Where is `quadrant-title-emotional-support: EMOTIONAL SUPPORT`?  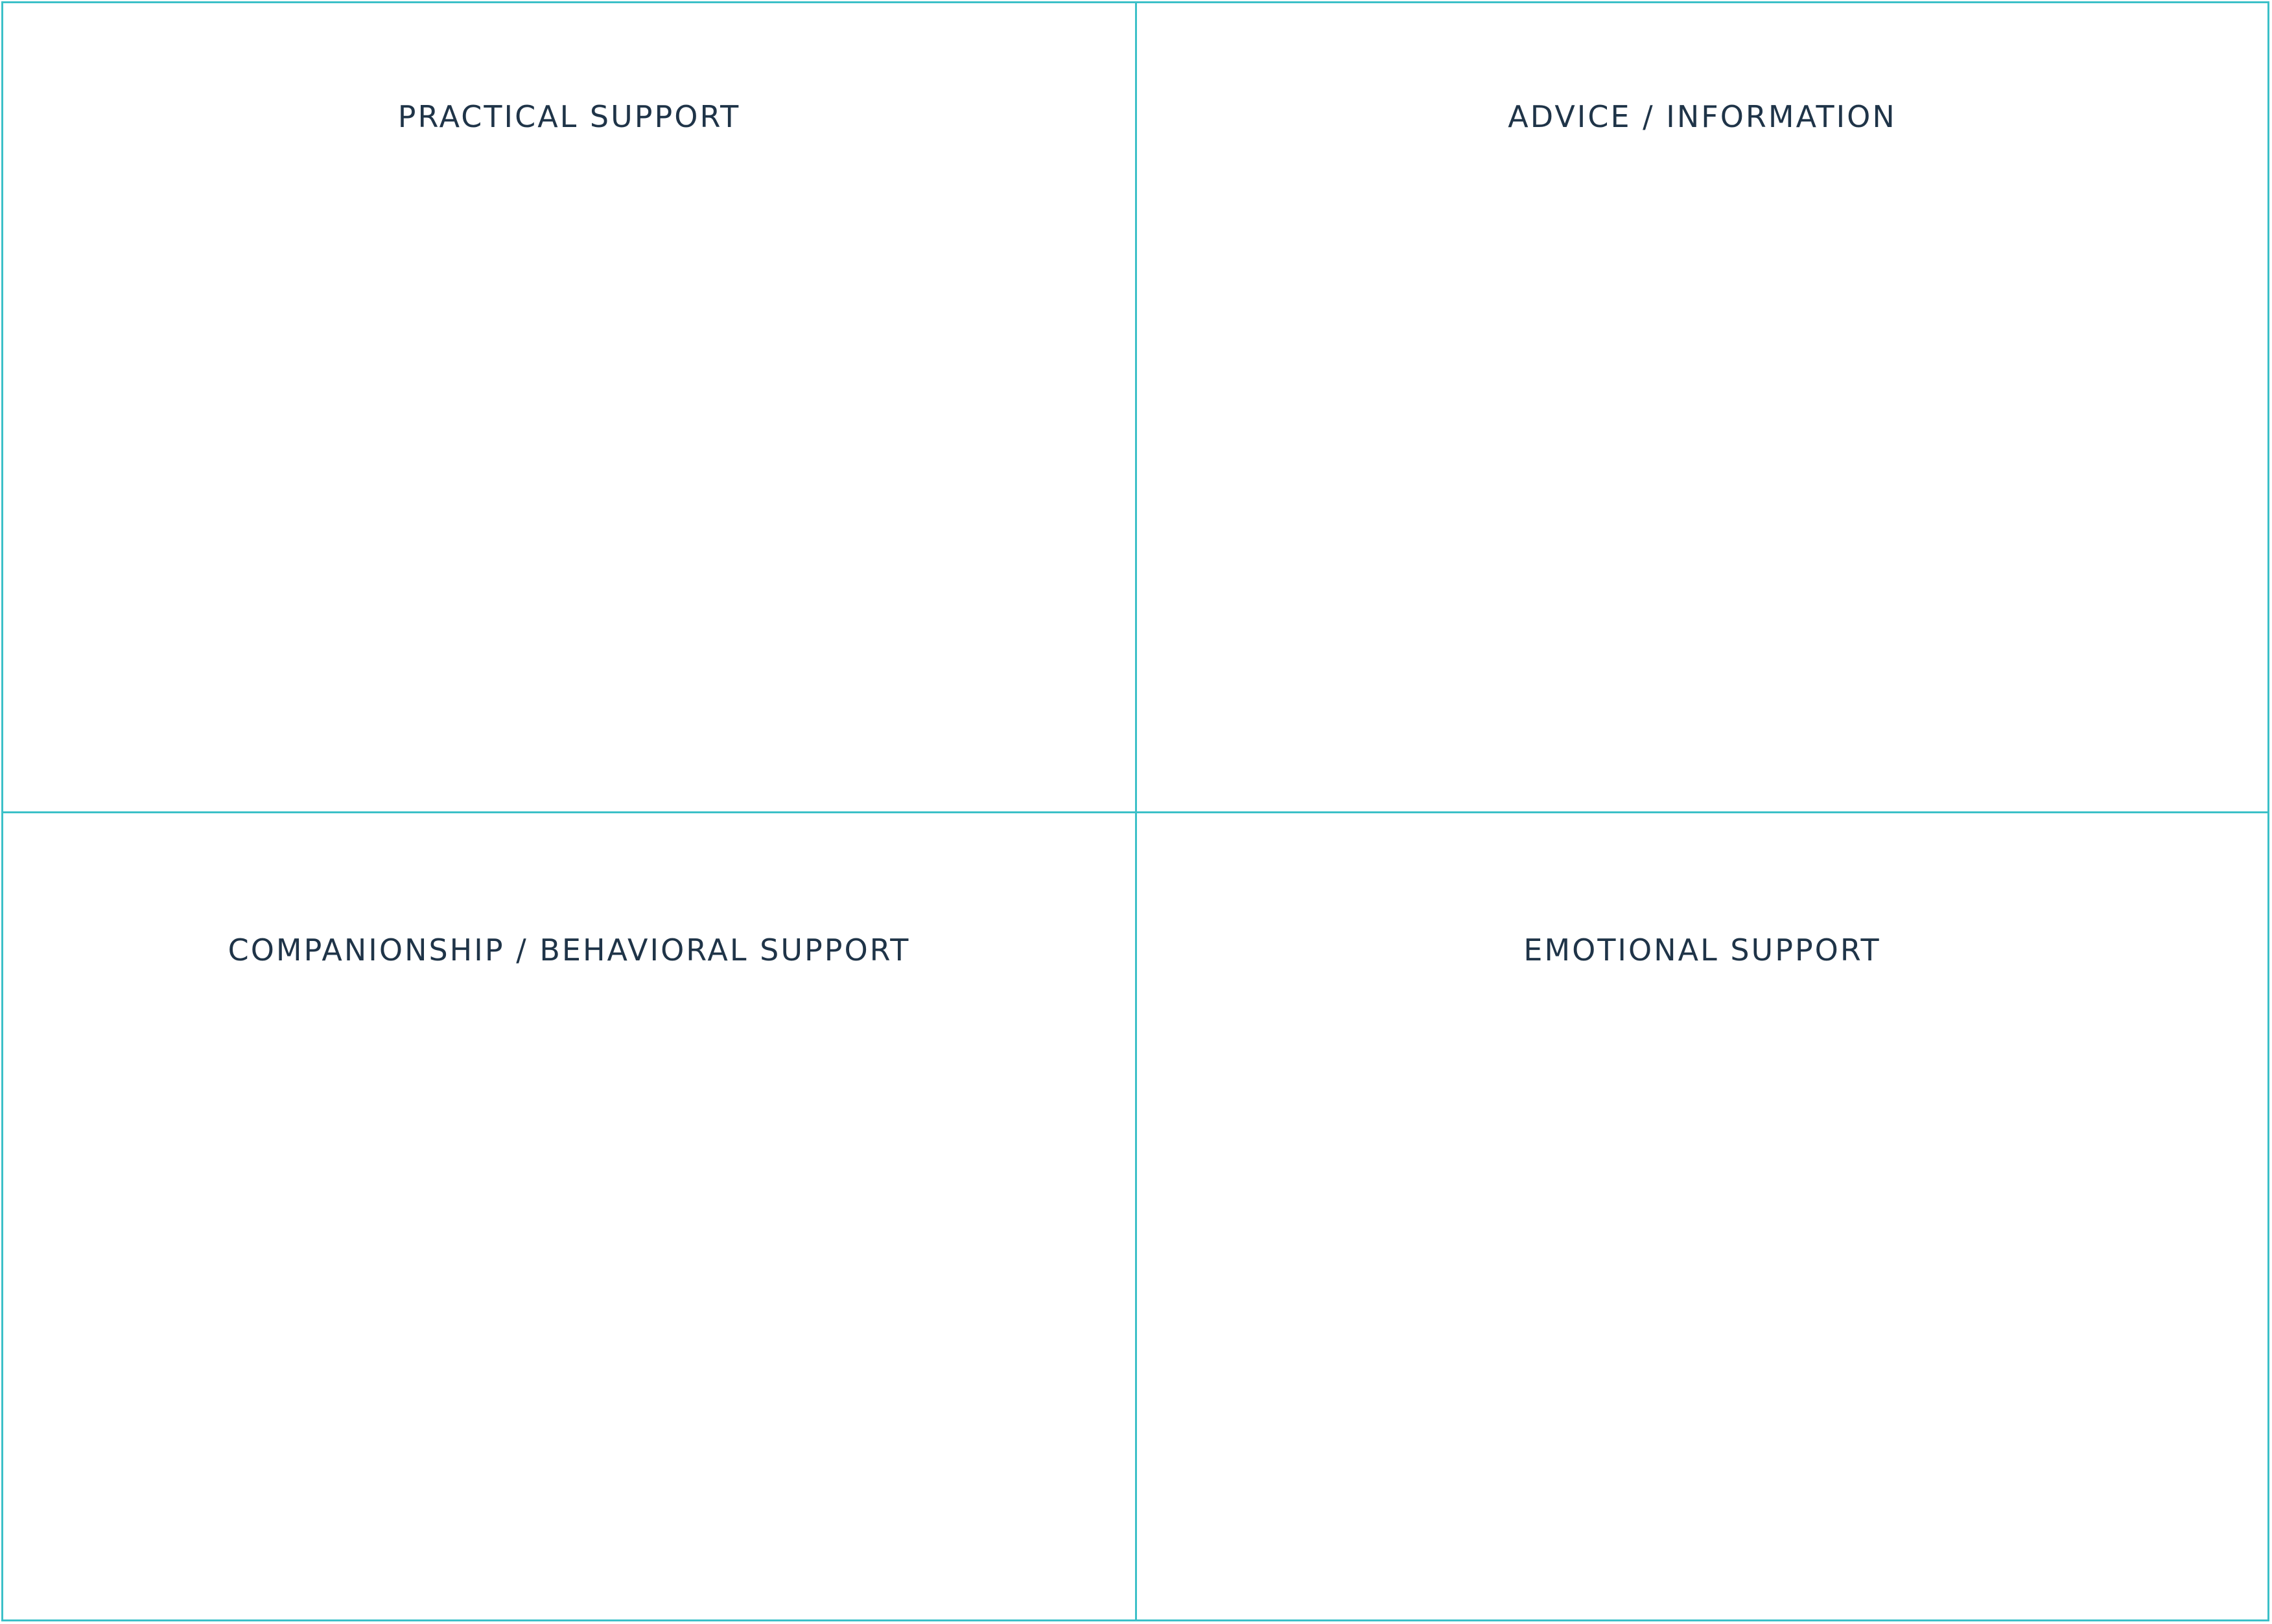 quadrant-title-emotional-support: EMOTIONAL SUPPORT is located at coordinates (1702, 950).